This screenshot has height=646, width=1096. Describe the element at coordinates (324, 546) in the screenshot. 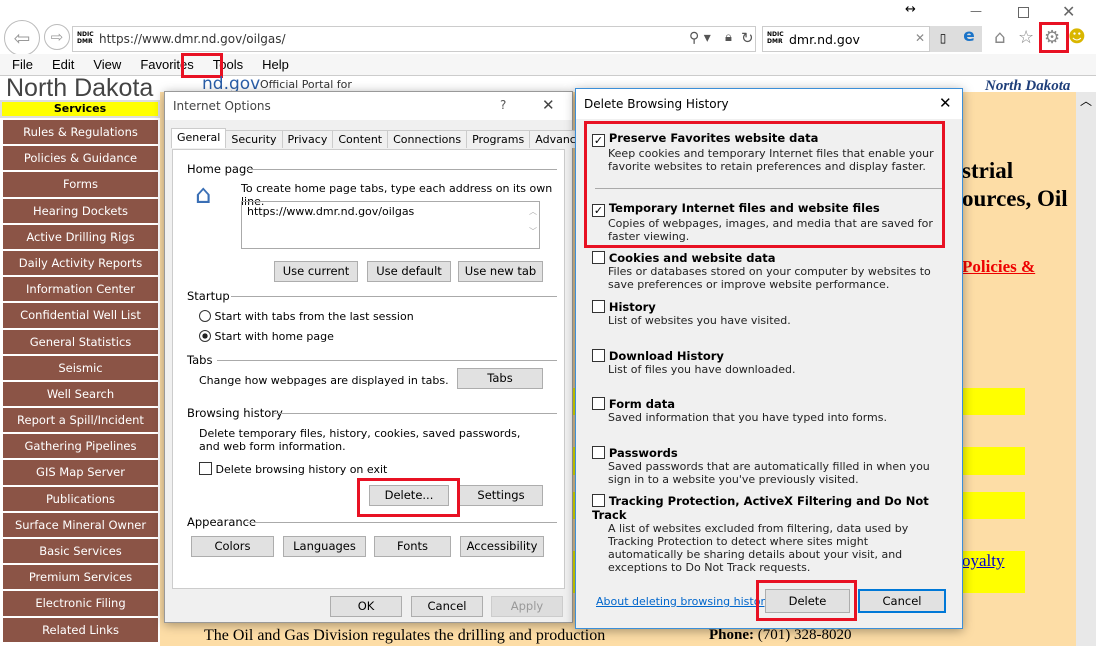

I see `languages-button: Languages` at that location.